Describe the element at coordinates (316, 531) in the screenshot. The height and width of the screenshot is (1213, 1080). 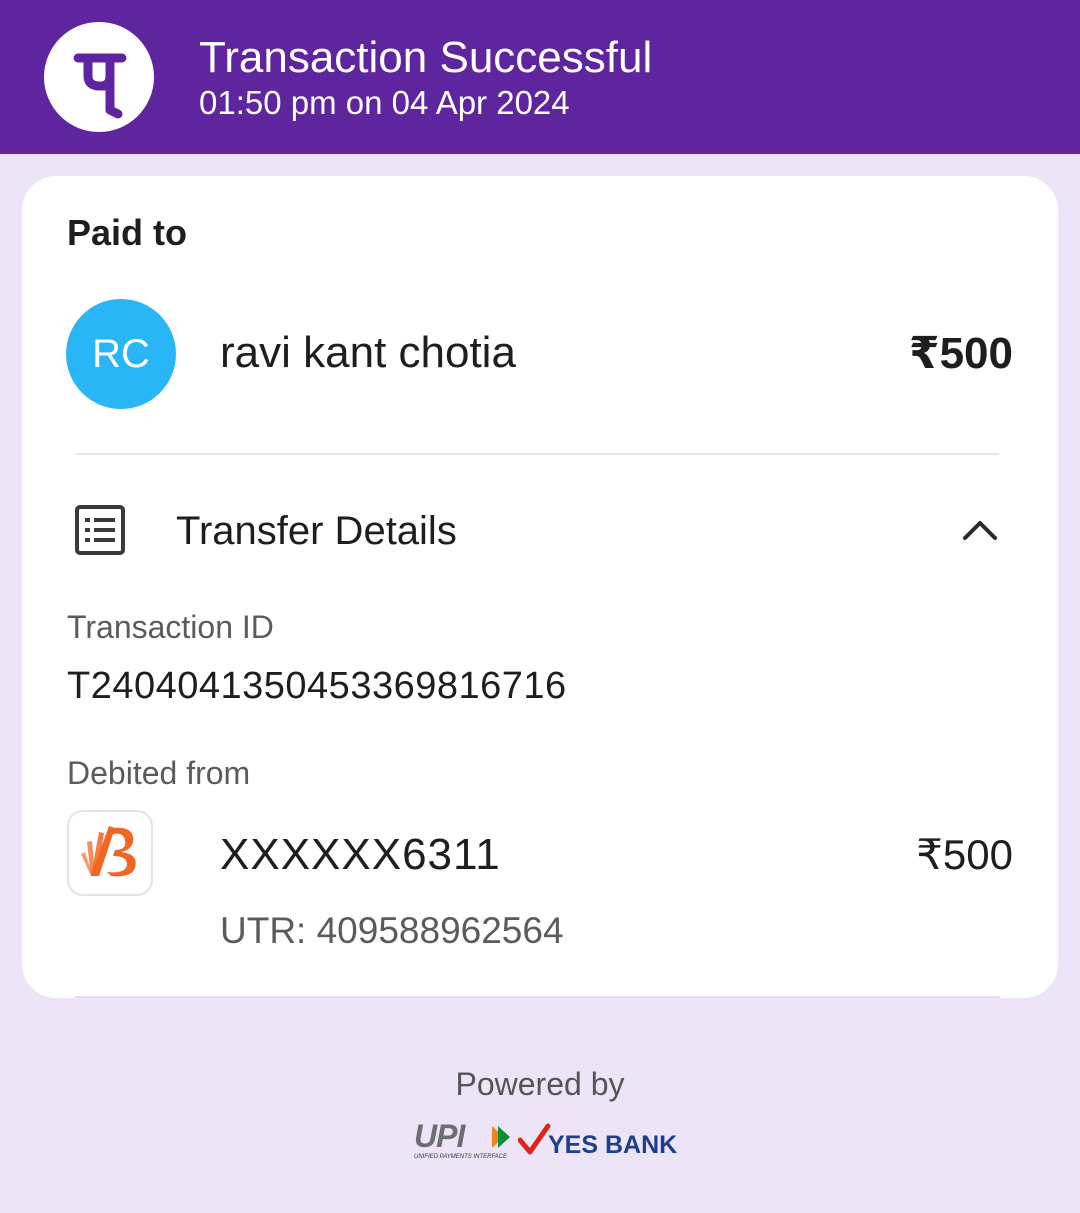
I see `transfer-details-title: Transfer Details` at that location.